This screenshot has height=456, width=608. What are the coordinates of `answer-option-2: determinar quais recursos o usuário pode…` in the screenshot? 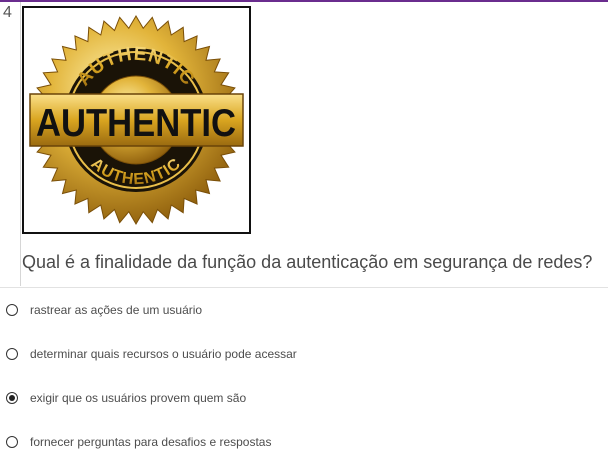 It's located at (151, 354).